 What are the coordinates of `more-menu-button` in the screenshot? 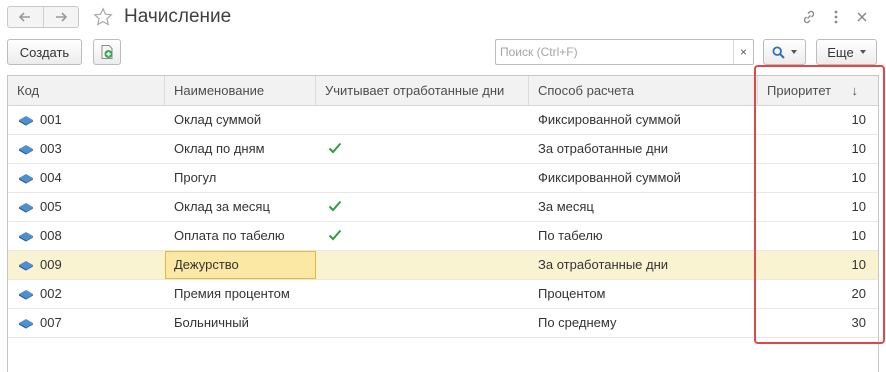 It's located at (836, 17).